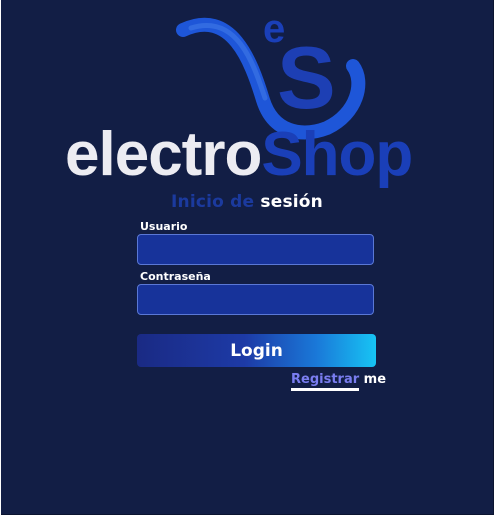 The image size is (495, 515). I want to click on login-title-part1: Inicio de, so click(213, 202).